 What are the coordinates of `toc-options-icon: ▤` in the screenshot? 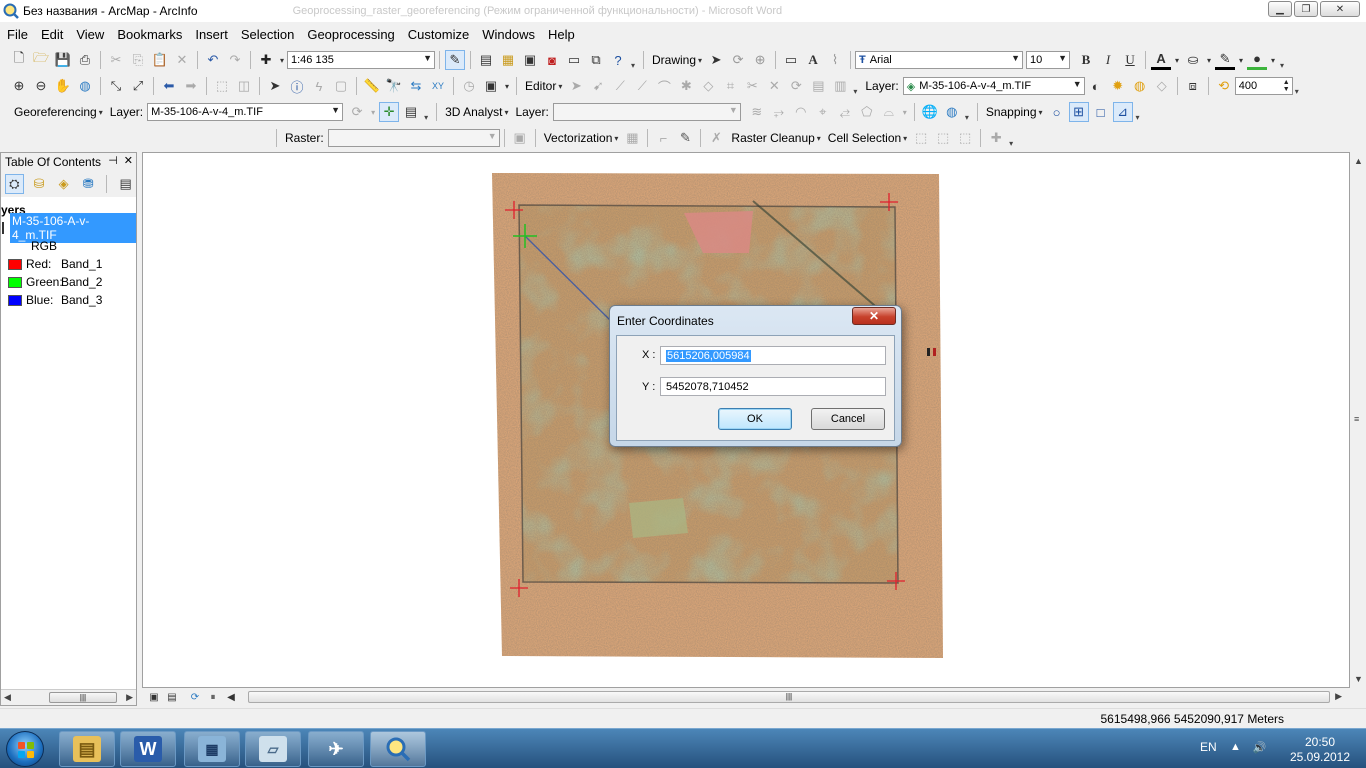 It's located at (125, 184).